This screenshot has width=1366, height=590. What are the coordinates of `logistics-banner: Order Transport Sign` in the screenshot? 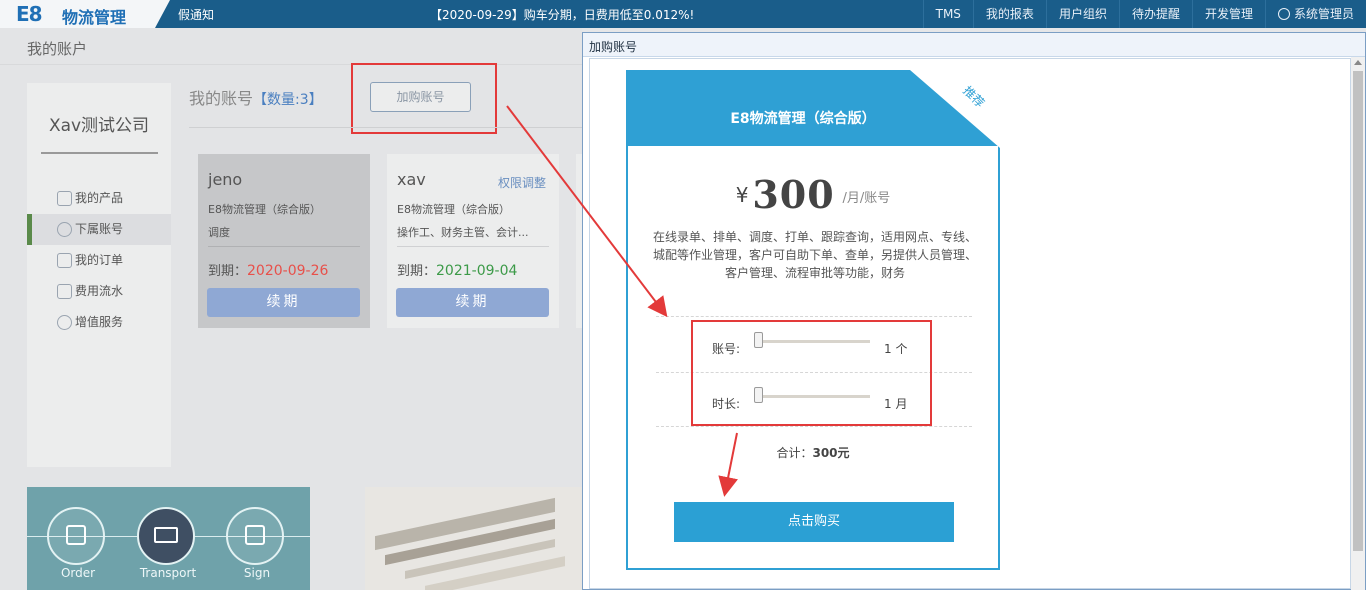 It's located at (168, 538).